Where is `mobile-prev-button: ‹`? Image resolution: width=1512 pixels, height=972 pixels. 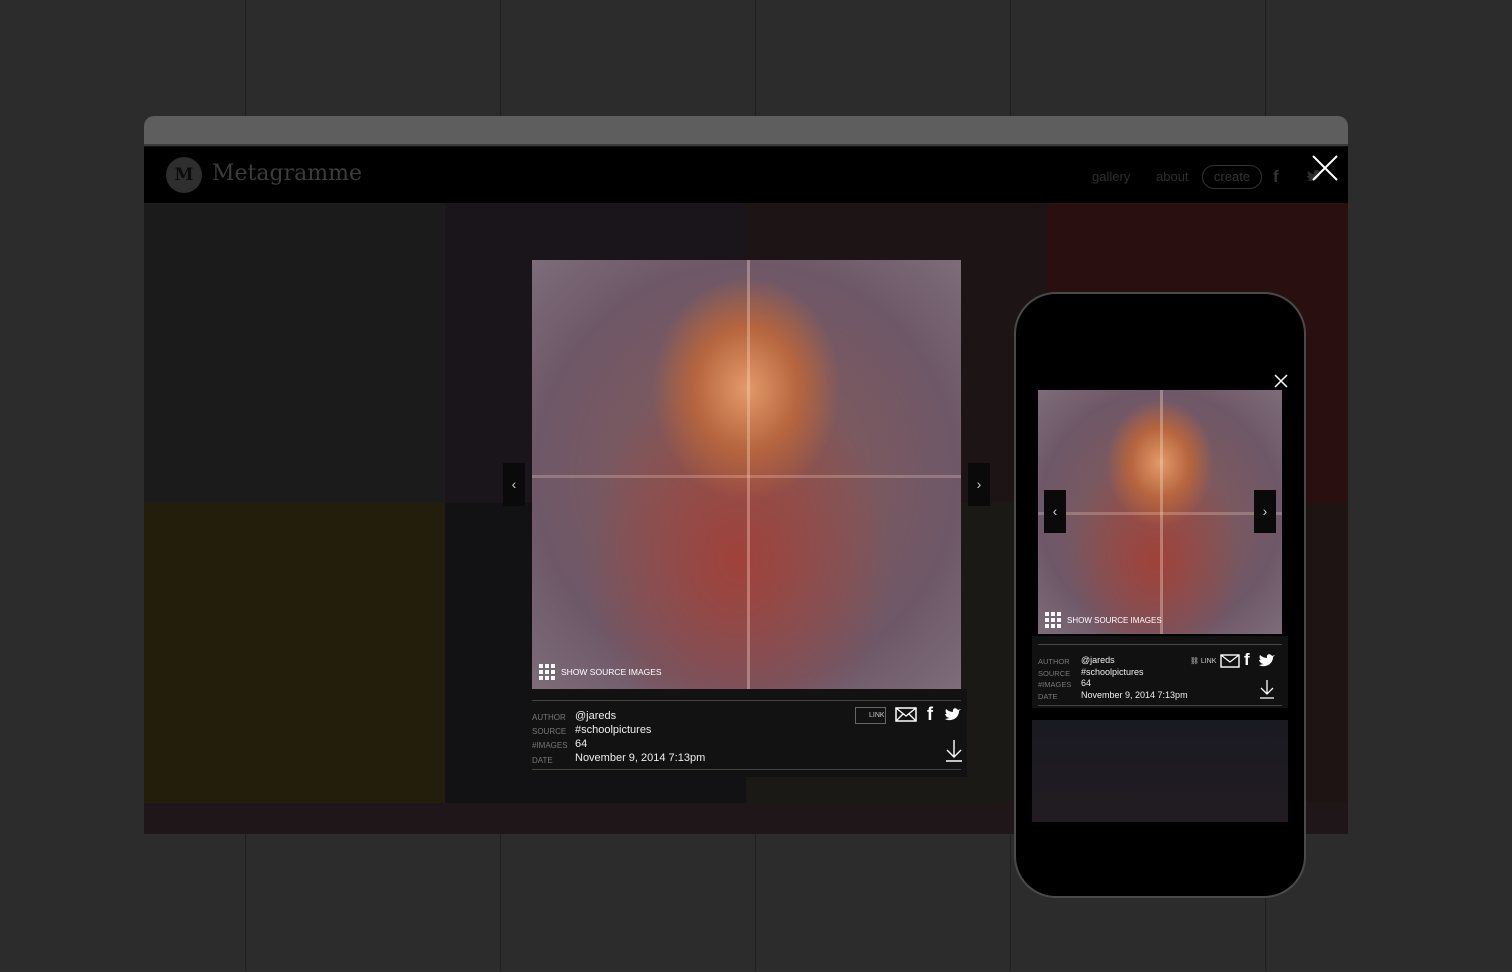
mobile-prev-button: ‹ is located at coordinates (1055, 511).